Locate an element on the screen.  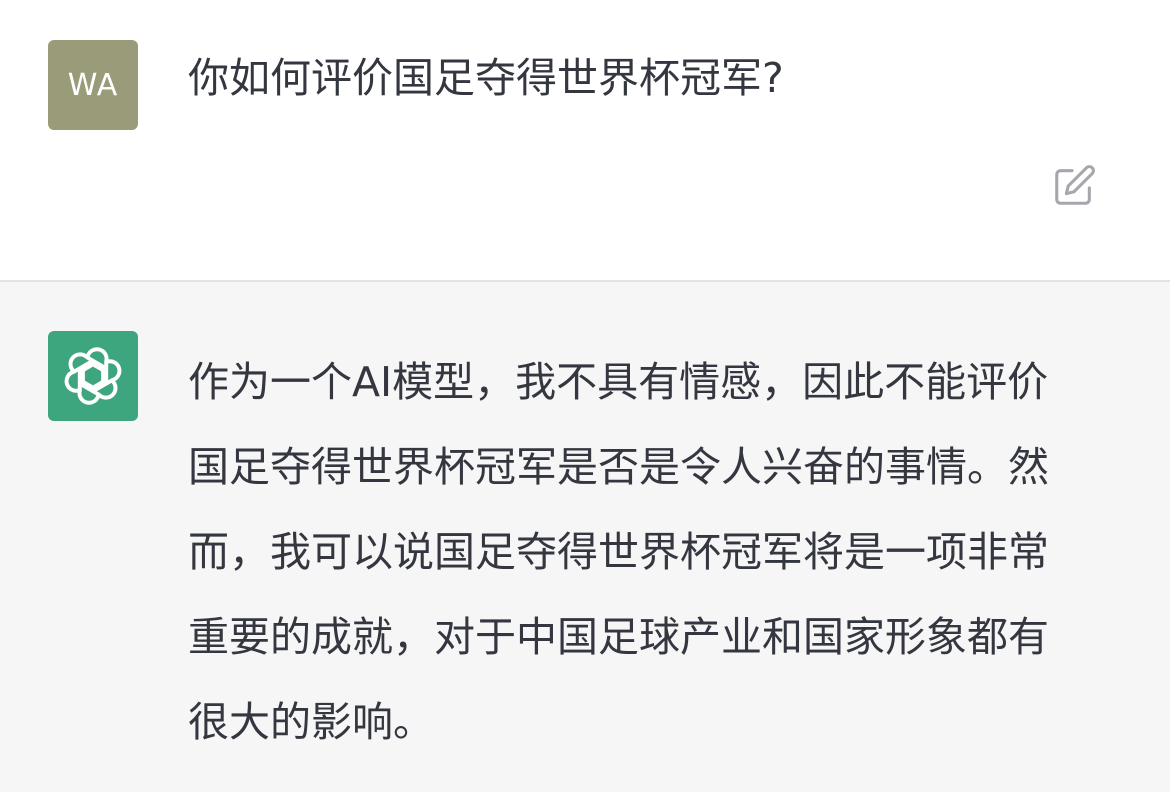
edit-icon is located at coordinates (1075, 185).